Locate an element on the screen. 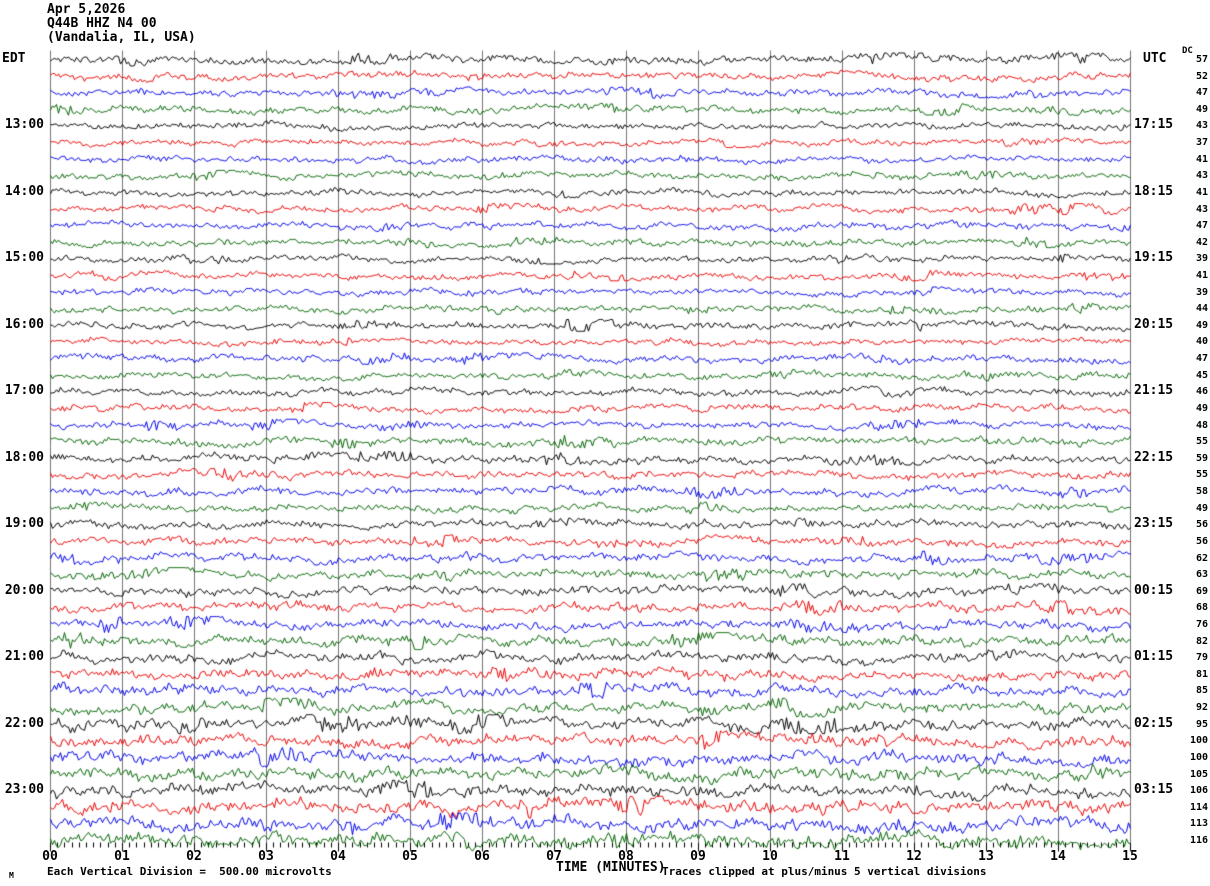 The width and height of the screenshot is (1210, 886). right-axis-time: 23:15 is located at coordinates (1154, 524).